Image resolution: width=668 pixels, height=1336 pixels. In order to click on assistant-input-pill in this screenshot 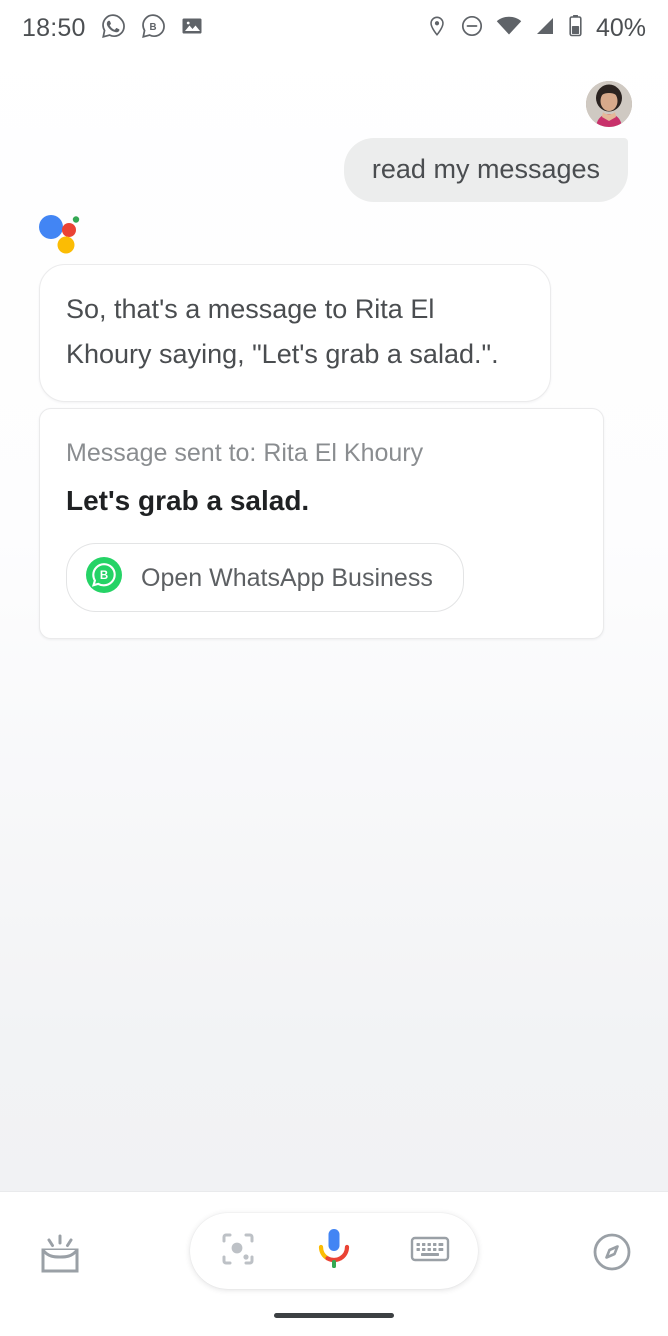, I will do `click(334, 1251)`.